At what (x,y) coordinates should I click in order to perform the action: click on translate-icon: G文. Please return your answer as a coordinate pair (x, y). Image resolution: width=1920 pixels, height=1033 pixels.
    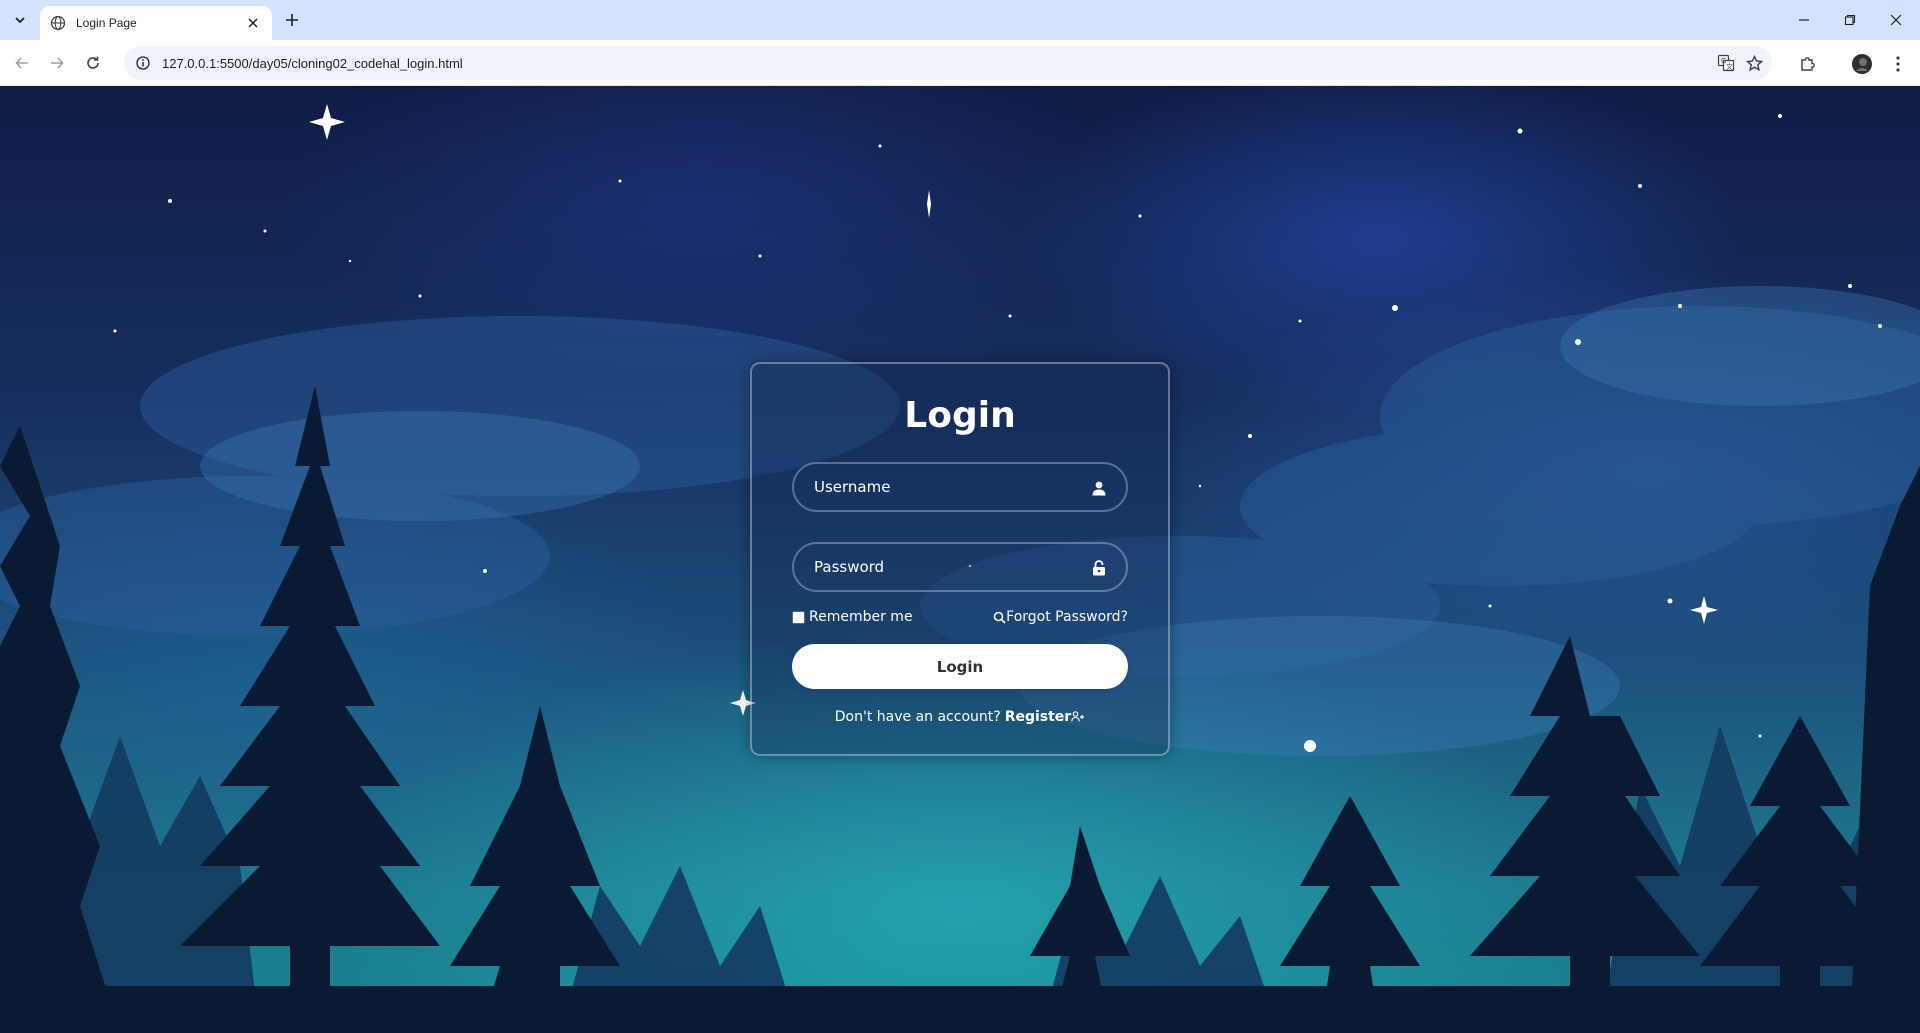
    Looking at the image, I should click on (1726, 63).